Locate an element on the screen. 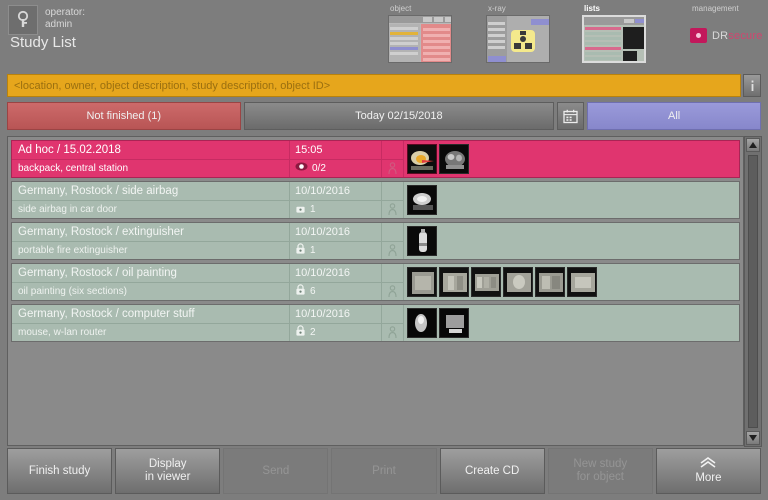 The height and width of the screenshot is (500, 768). create-cd-label: Create CD is located at coordinates (492, 470).